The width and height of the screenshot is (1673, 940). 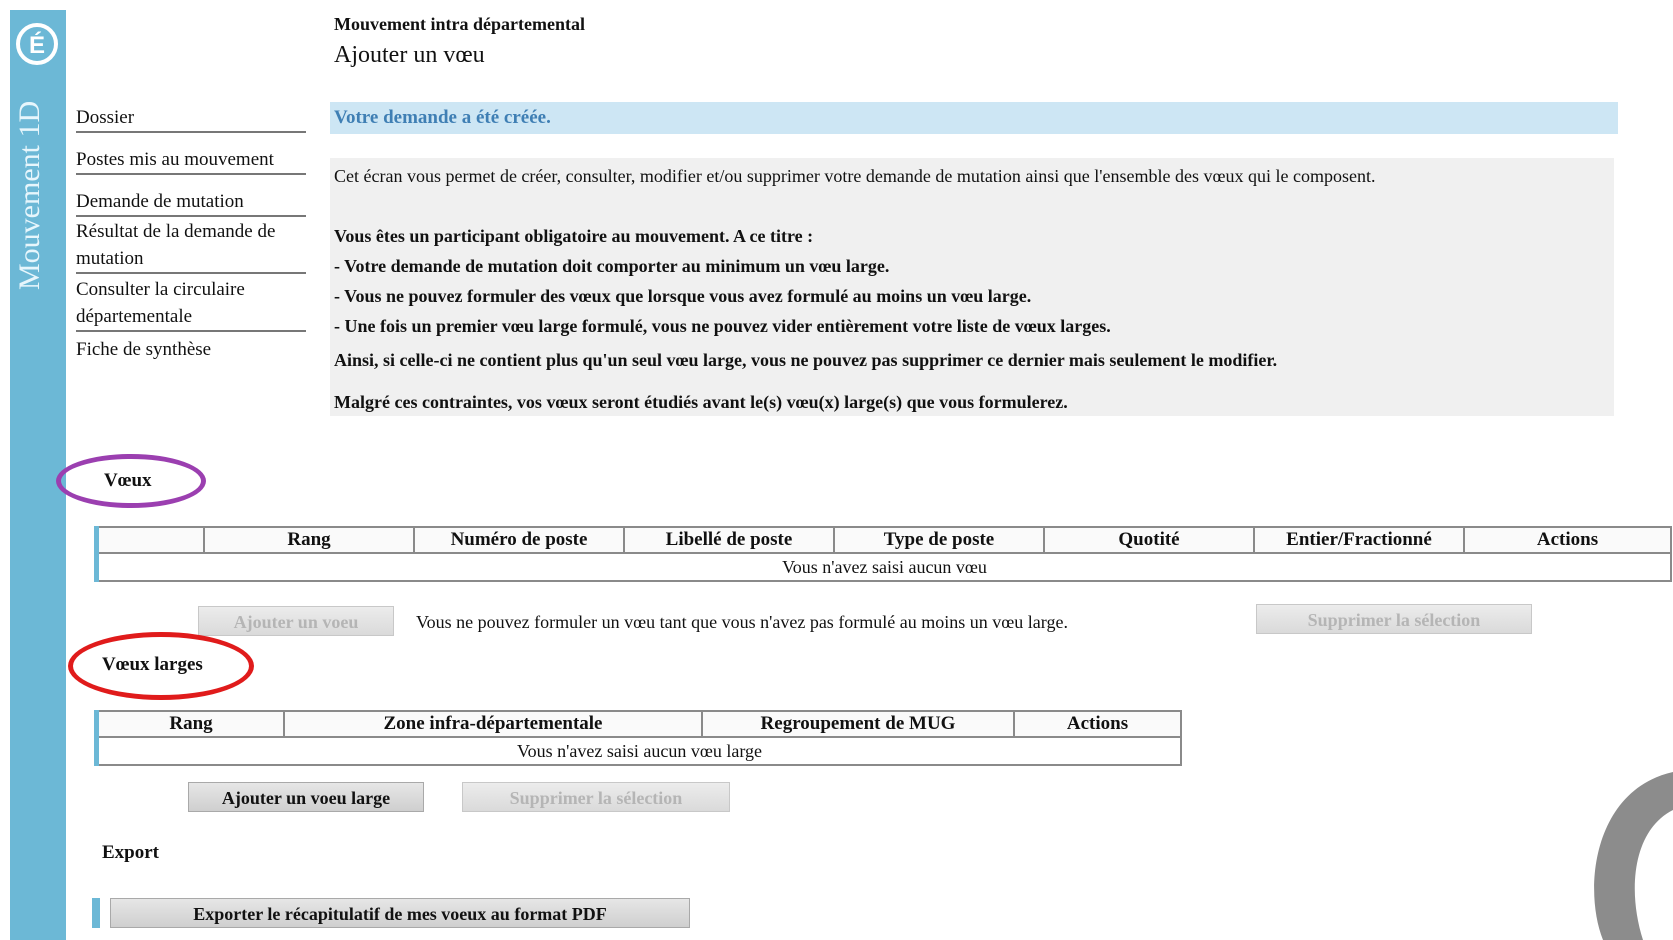 I want to click on export-accent-bar, so click(x=96, y=913).